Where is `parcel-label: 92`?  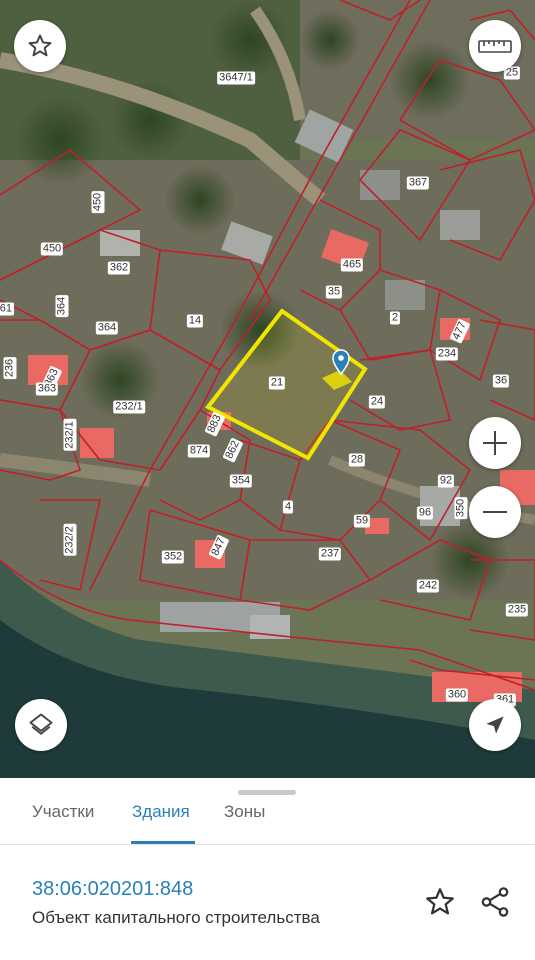
parcel-label: 92 is located at coordinates (446, 481).